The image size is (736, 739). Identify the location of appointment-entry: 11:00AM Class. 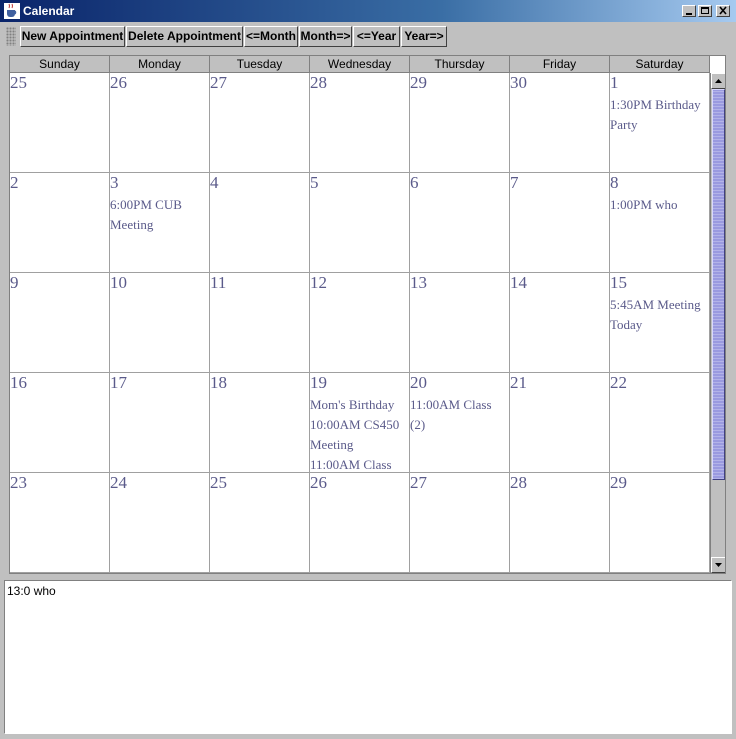
(359, 463).